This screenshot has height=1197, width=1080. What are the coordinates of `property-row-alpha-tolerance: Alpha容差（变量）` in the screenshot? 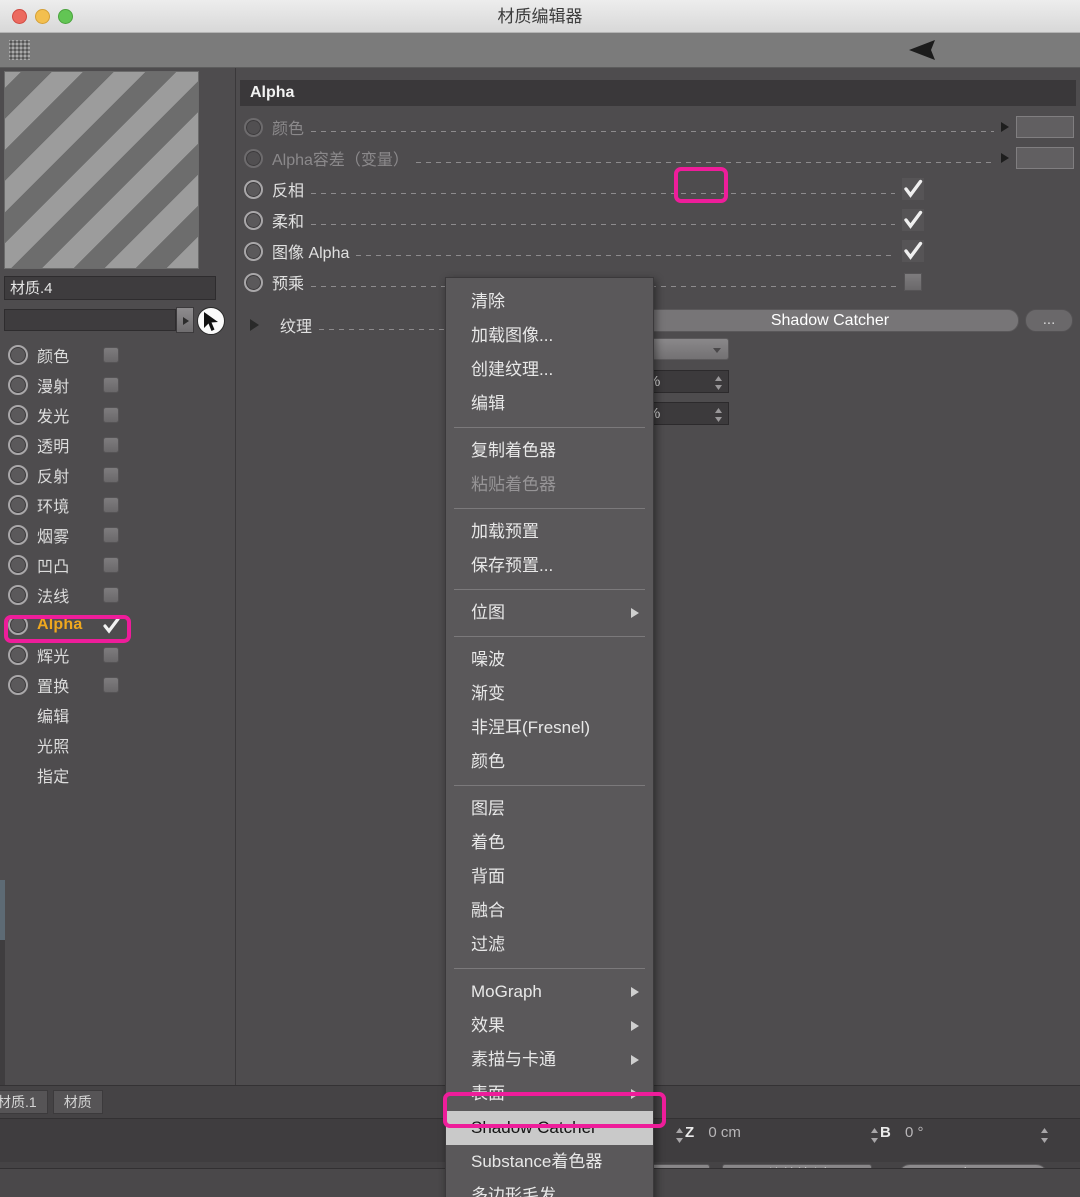 It's located at (659, 158).